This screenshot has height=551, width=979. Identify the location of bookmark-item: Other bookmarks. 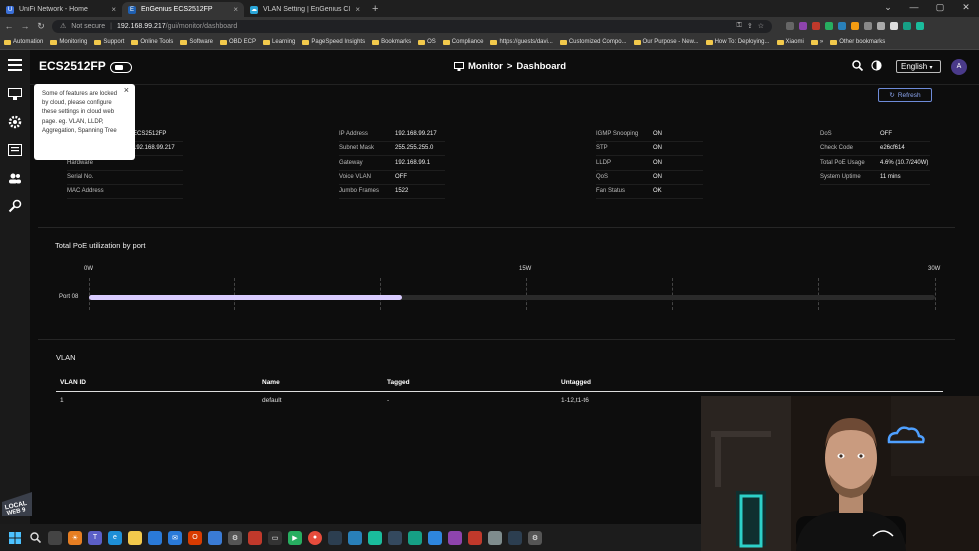
(857, 42).